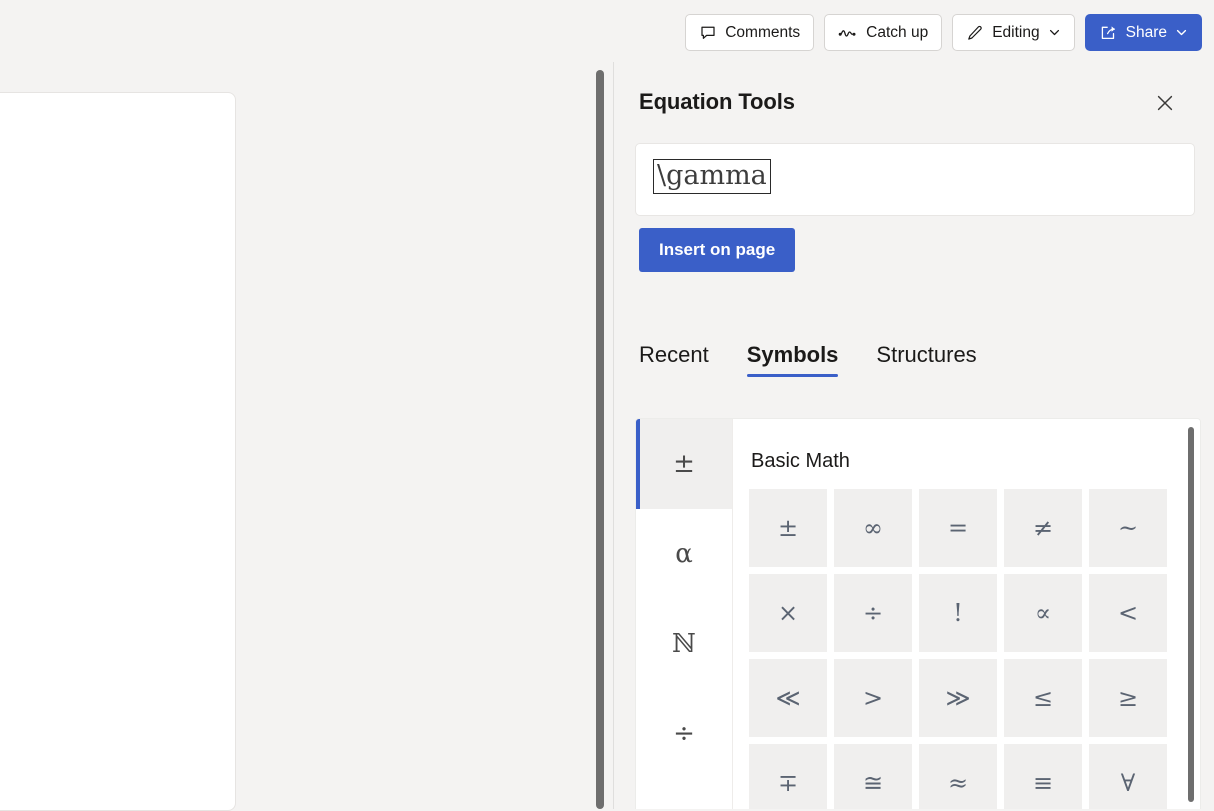  Describe the element at coordinates (717, 250) in the screenshot. I see `insert-on-page-button: Insert on page` at that location.